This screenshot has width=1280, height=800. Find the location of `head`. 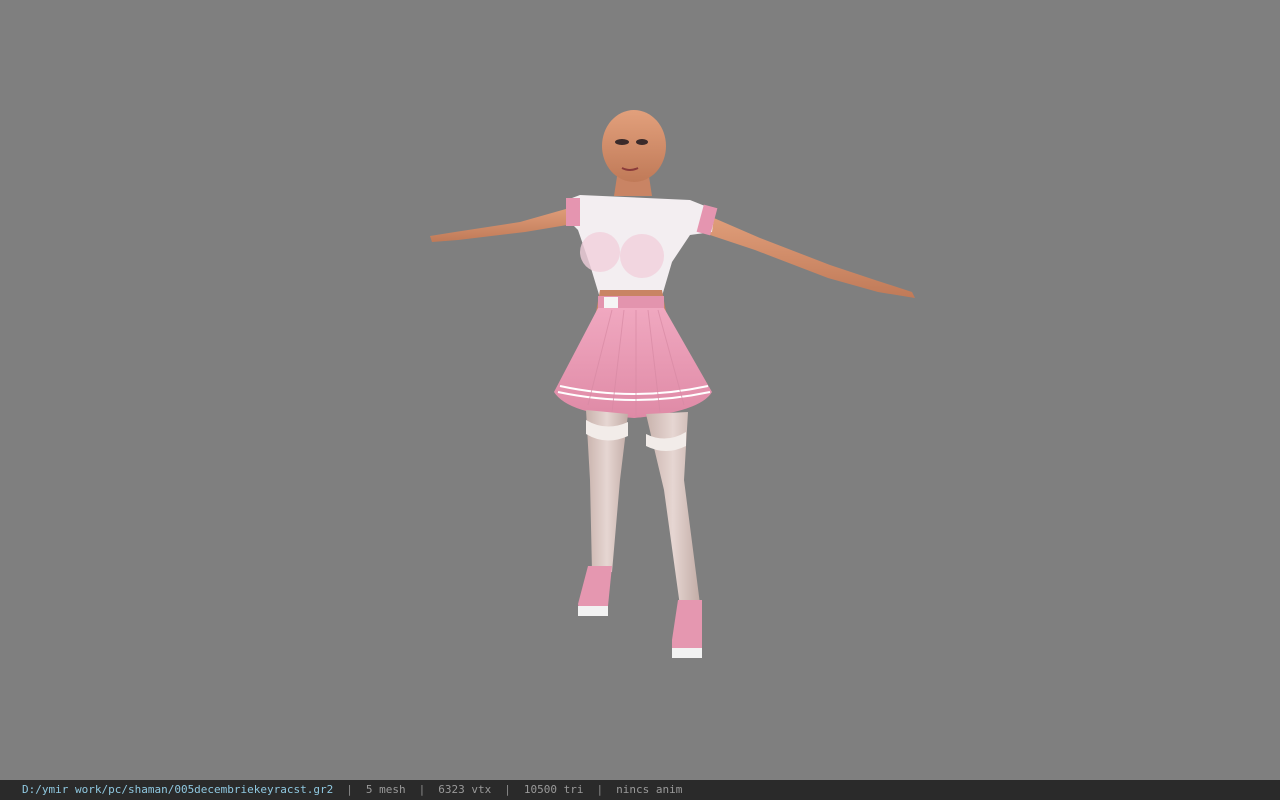

head is located at coordinates (634, 146).